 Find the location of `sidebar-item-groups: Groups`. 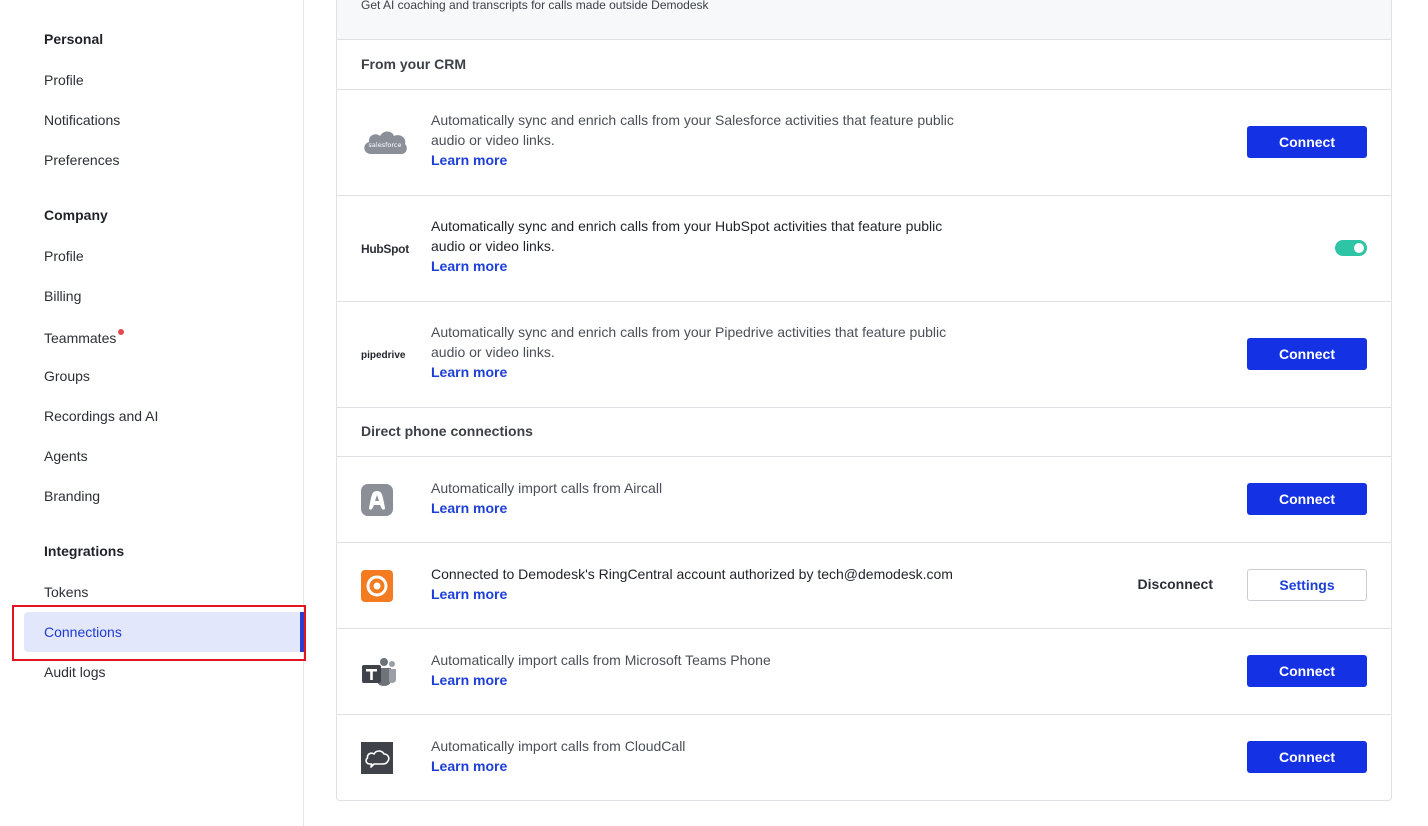

sidebar-item-groups: Groups is located at coordinates (67, 376).